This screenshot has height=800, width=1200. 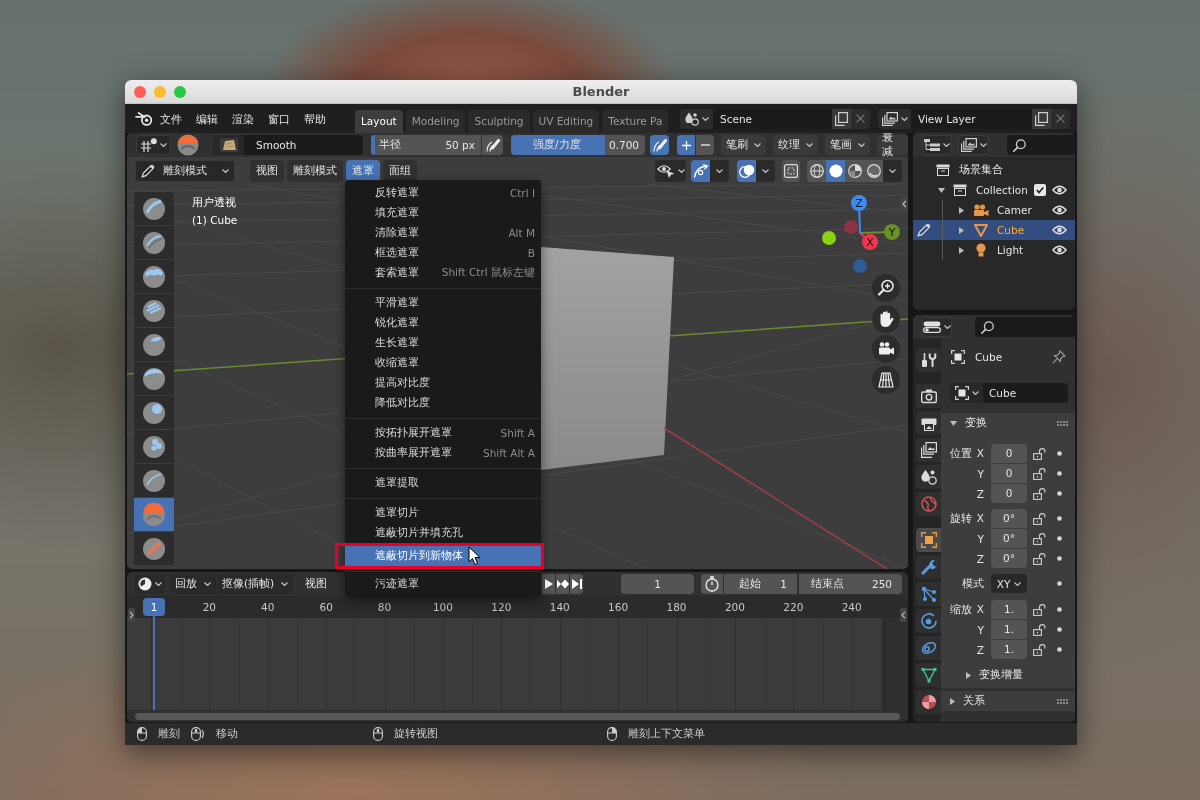 What do you see at coordinates (850, 584) in the screenshot?
I see `frame-end-field: 结束点 250` at bounding box center [850, 584].